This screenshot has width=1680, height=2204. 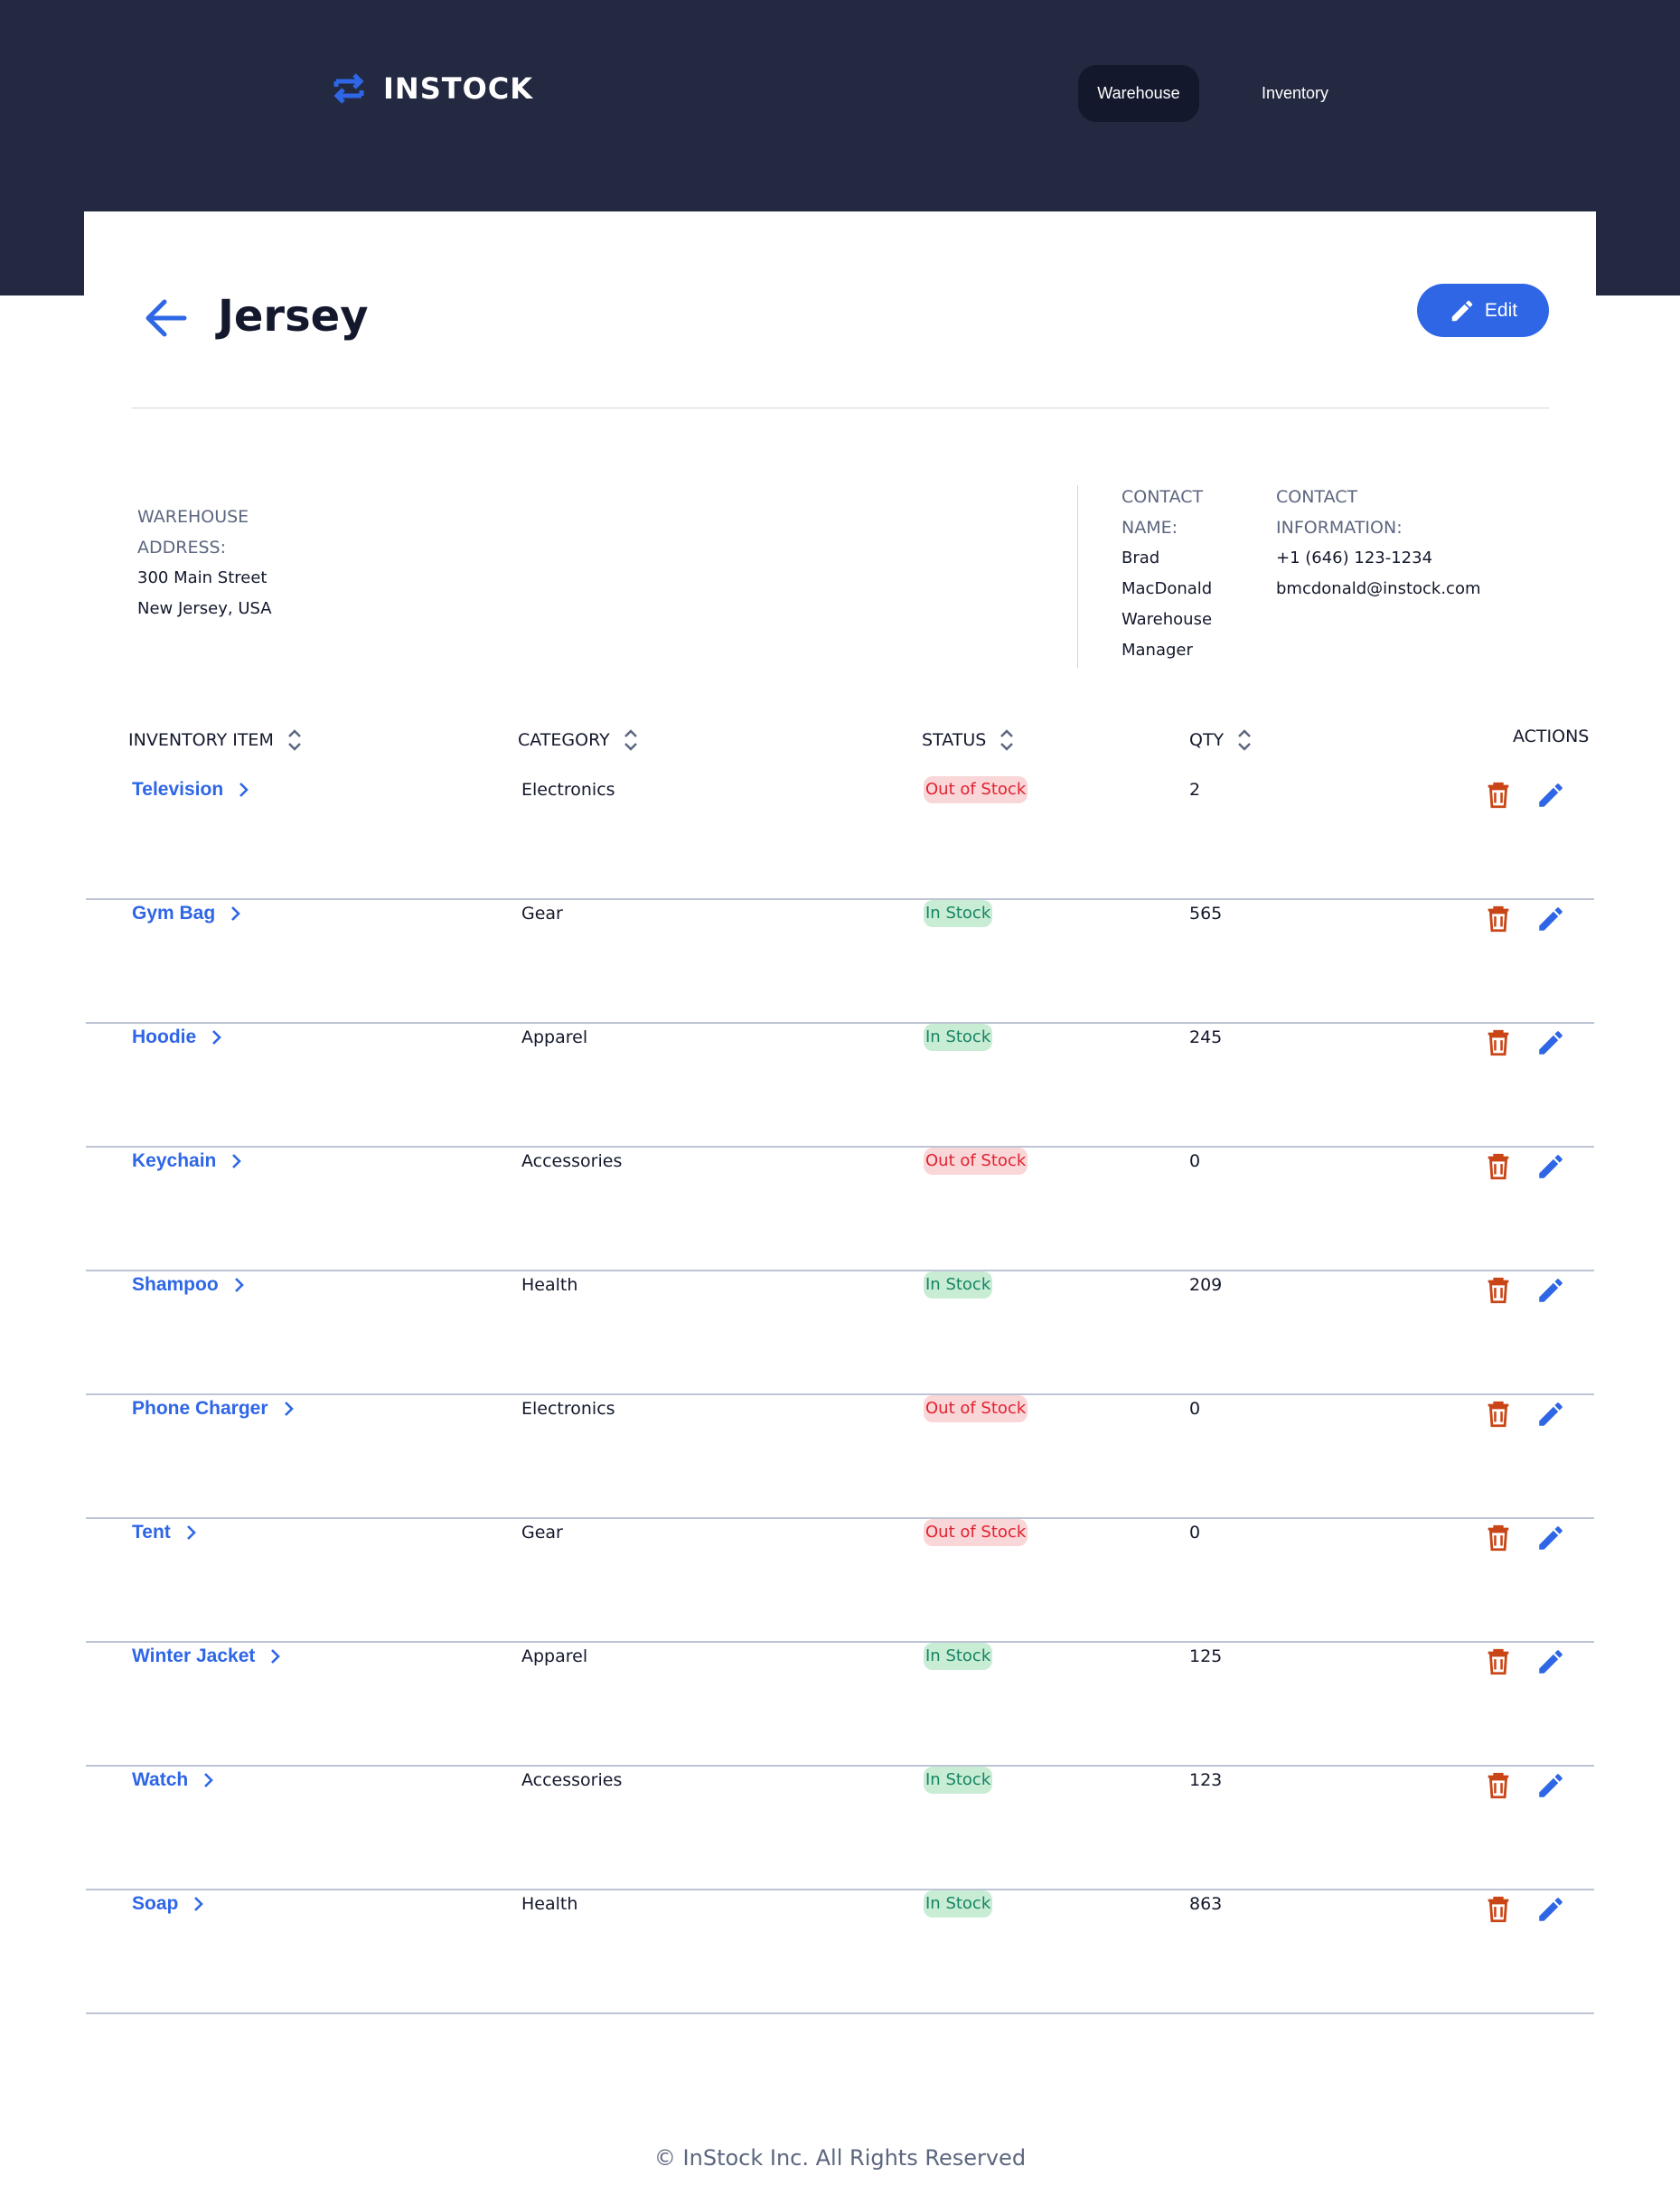 What do you see at coordinates (1077, 576) in the screenshot?
I see `divider` at bounding box center [1077, 576].